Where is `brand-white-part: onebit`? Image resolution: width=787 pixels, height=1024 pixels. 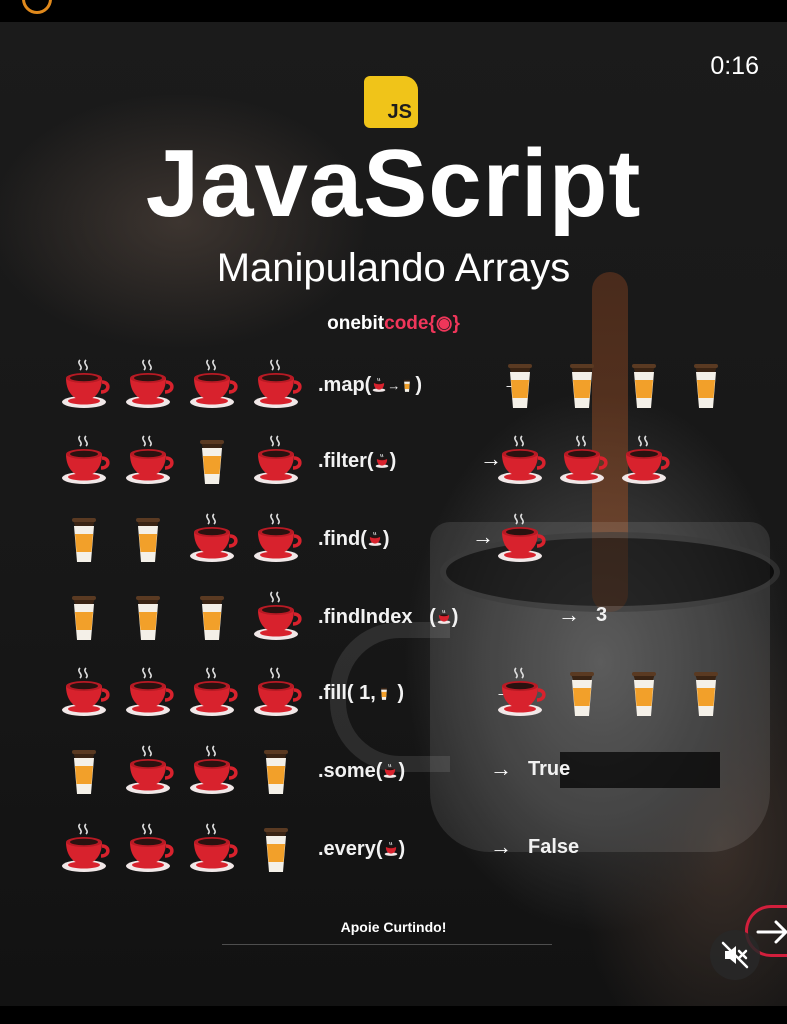
brand-white-part: onebit is located at coordinates (356, 323).